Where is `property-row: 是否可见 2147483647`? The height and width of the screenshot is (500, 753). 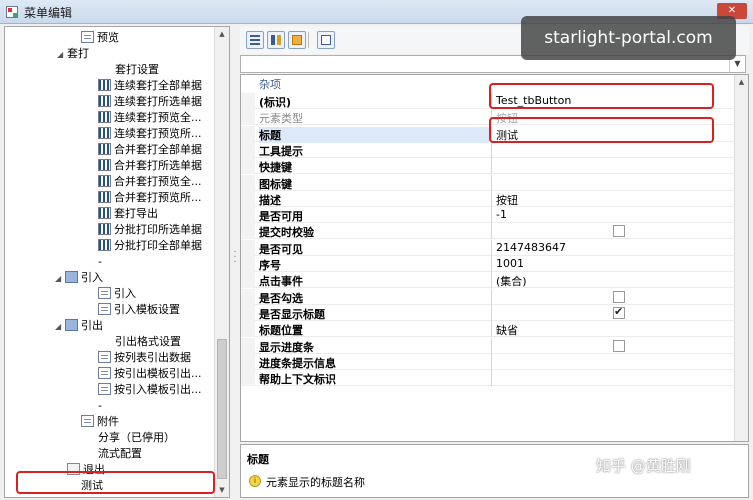 property-row: 是否可见 2147483647 is located at coordinates (488, 247).